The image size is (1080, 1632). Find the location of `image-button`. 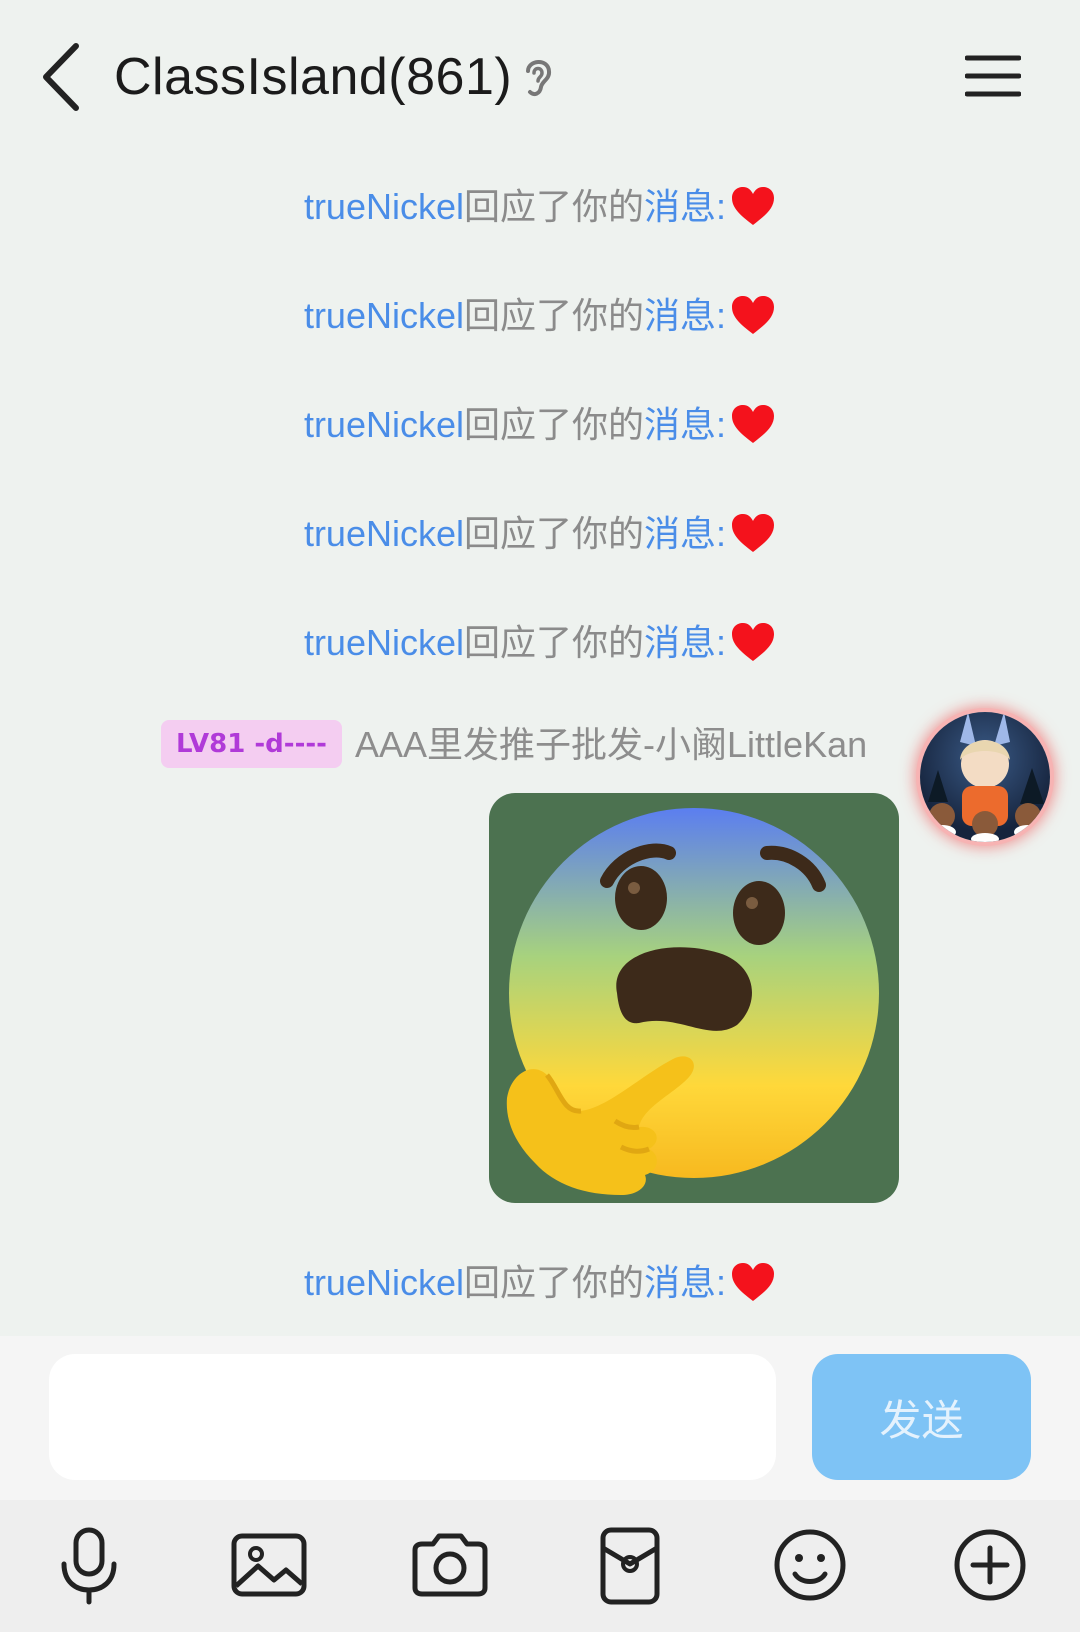

image-button is located at coordinates (269, 1565).